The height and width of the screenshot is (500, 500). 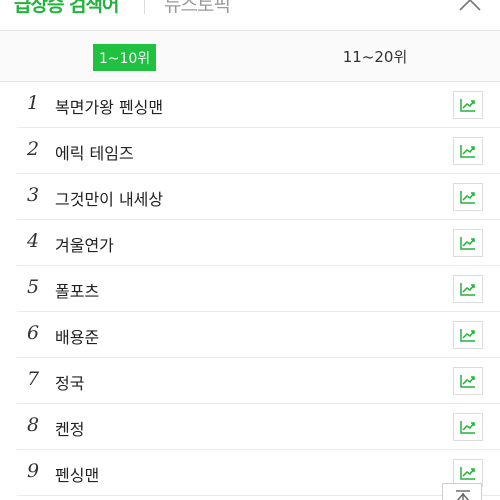 What do you see at coordinates (33, 425) in the screenshot?
I see `rank-number: 8` at bounding box center [33, 425].